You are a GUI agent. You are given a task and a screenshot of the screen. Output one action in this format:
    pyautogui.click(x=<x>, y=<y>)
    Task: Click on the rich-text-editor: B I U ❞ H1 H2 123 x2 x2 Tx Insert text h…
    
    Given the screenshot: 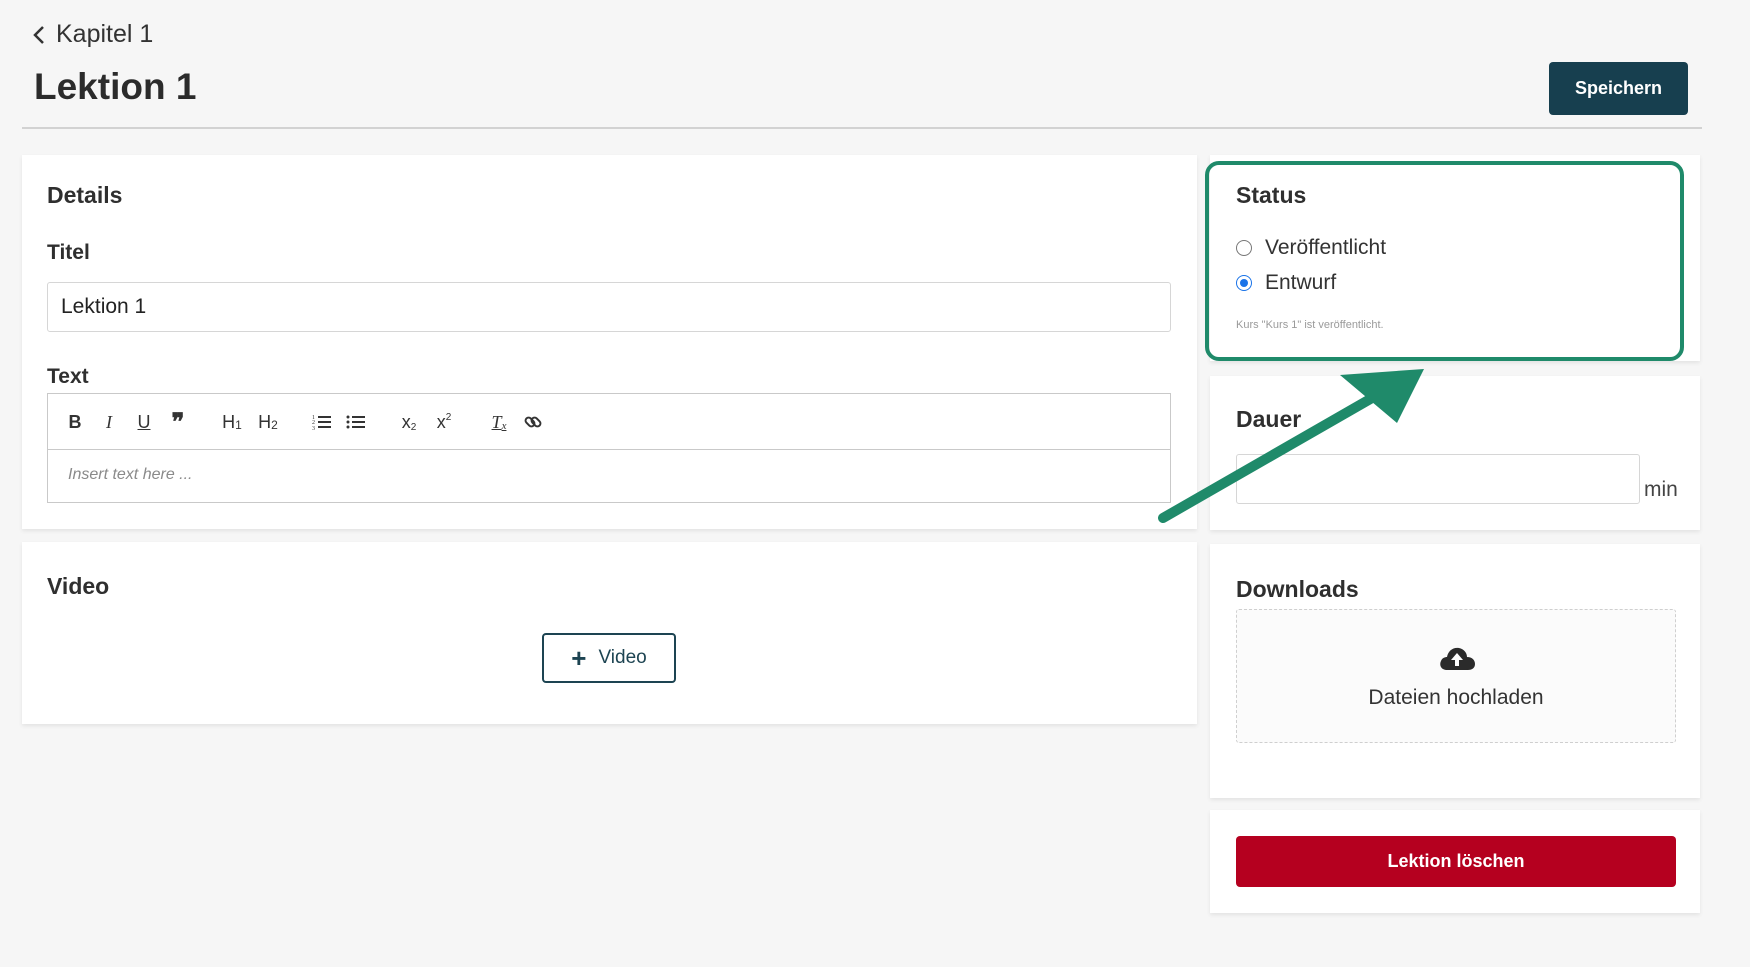 What is the action you would take?
    pyautogui.click(x=609, y=448)
    